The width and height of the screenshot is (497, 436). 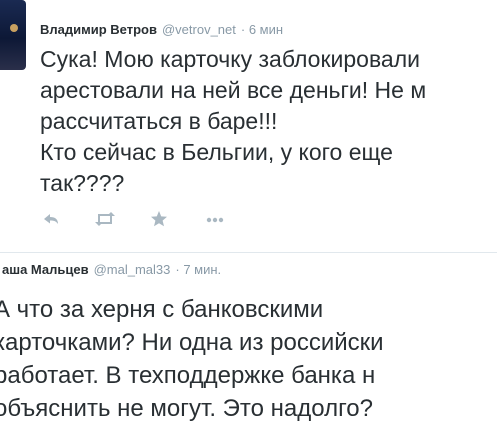 I want to click on tweet-header: аша Мальцев @mal_mal33 · 7 мин., so click(x=111, y=269).